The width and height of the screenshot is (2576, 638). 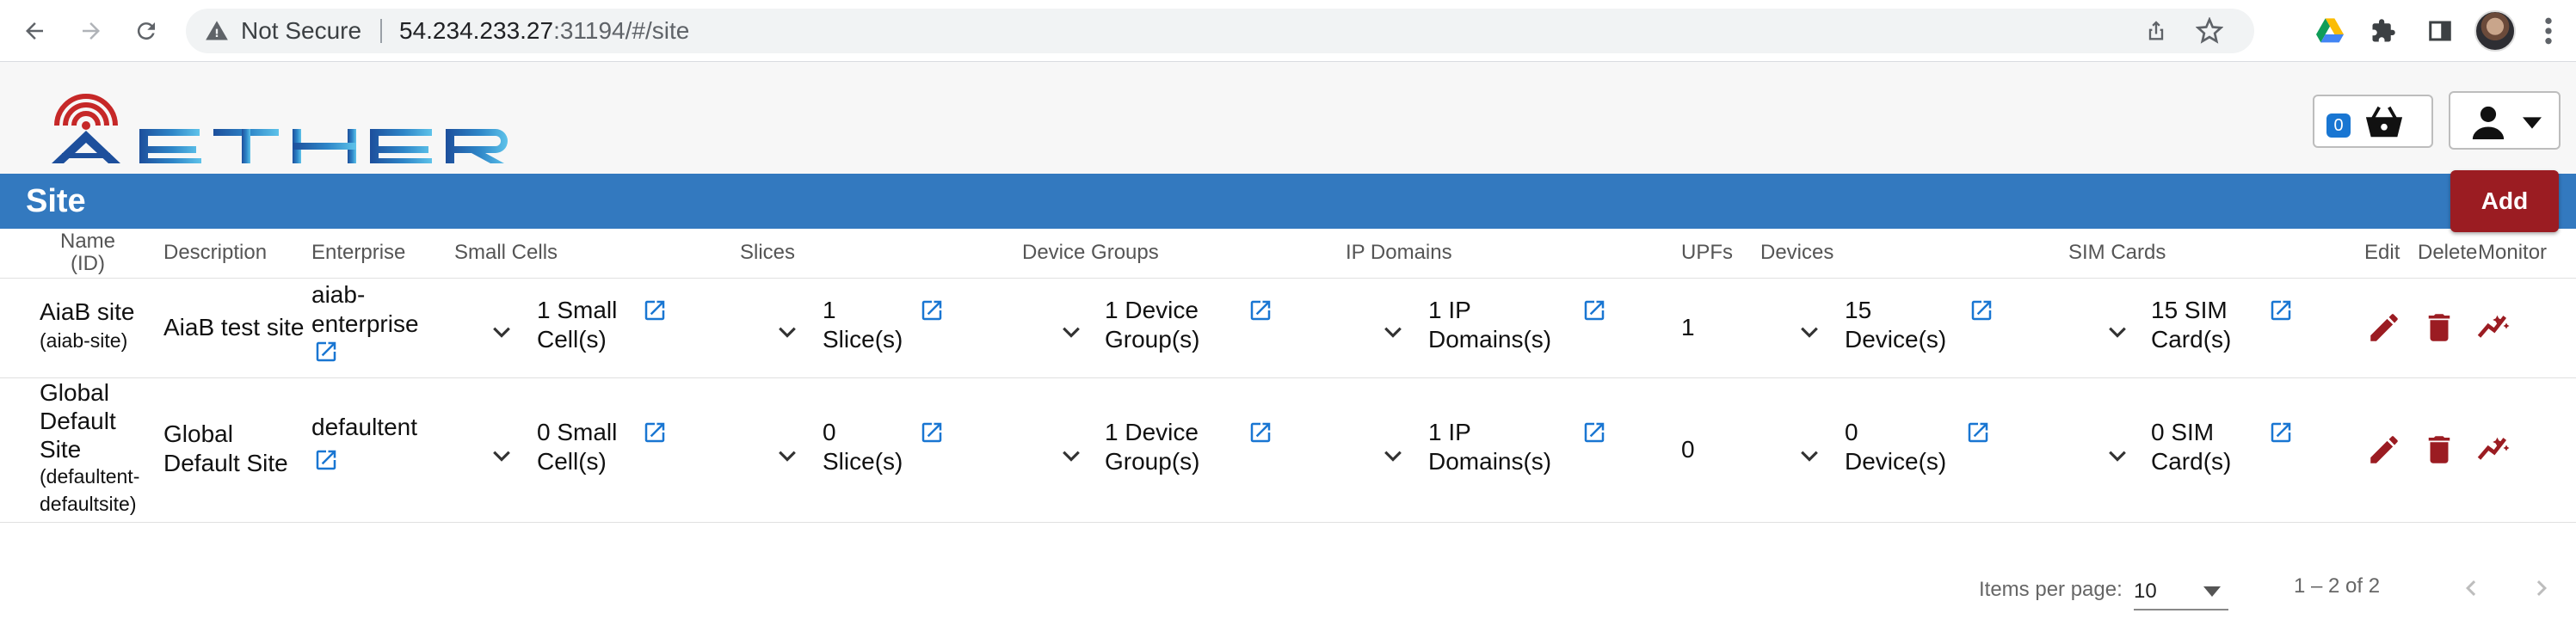 What do you see at coordinates (1220, 31) in the screenshot?
I see `address-bar: Not Secure 54.234.233.27:31194/#/site` at bounding box center [1220, 31].